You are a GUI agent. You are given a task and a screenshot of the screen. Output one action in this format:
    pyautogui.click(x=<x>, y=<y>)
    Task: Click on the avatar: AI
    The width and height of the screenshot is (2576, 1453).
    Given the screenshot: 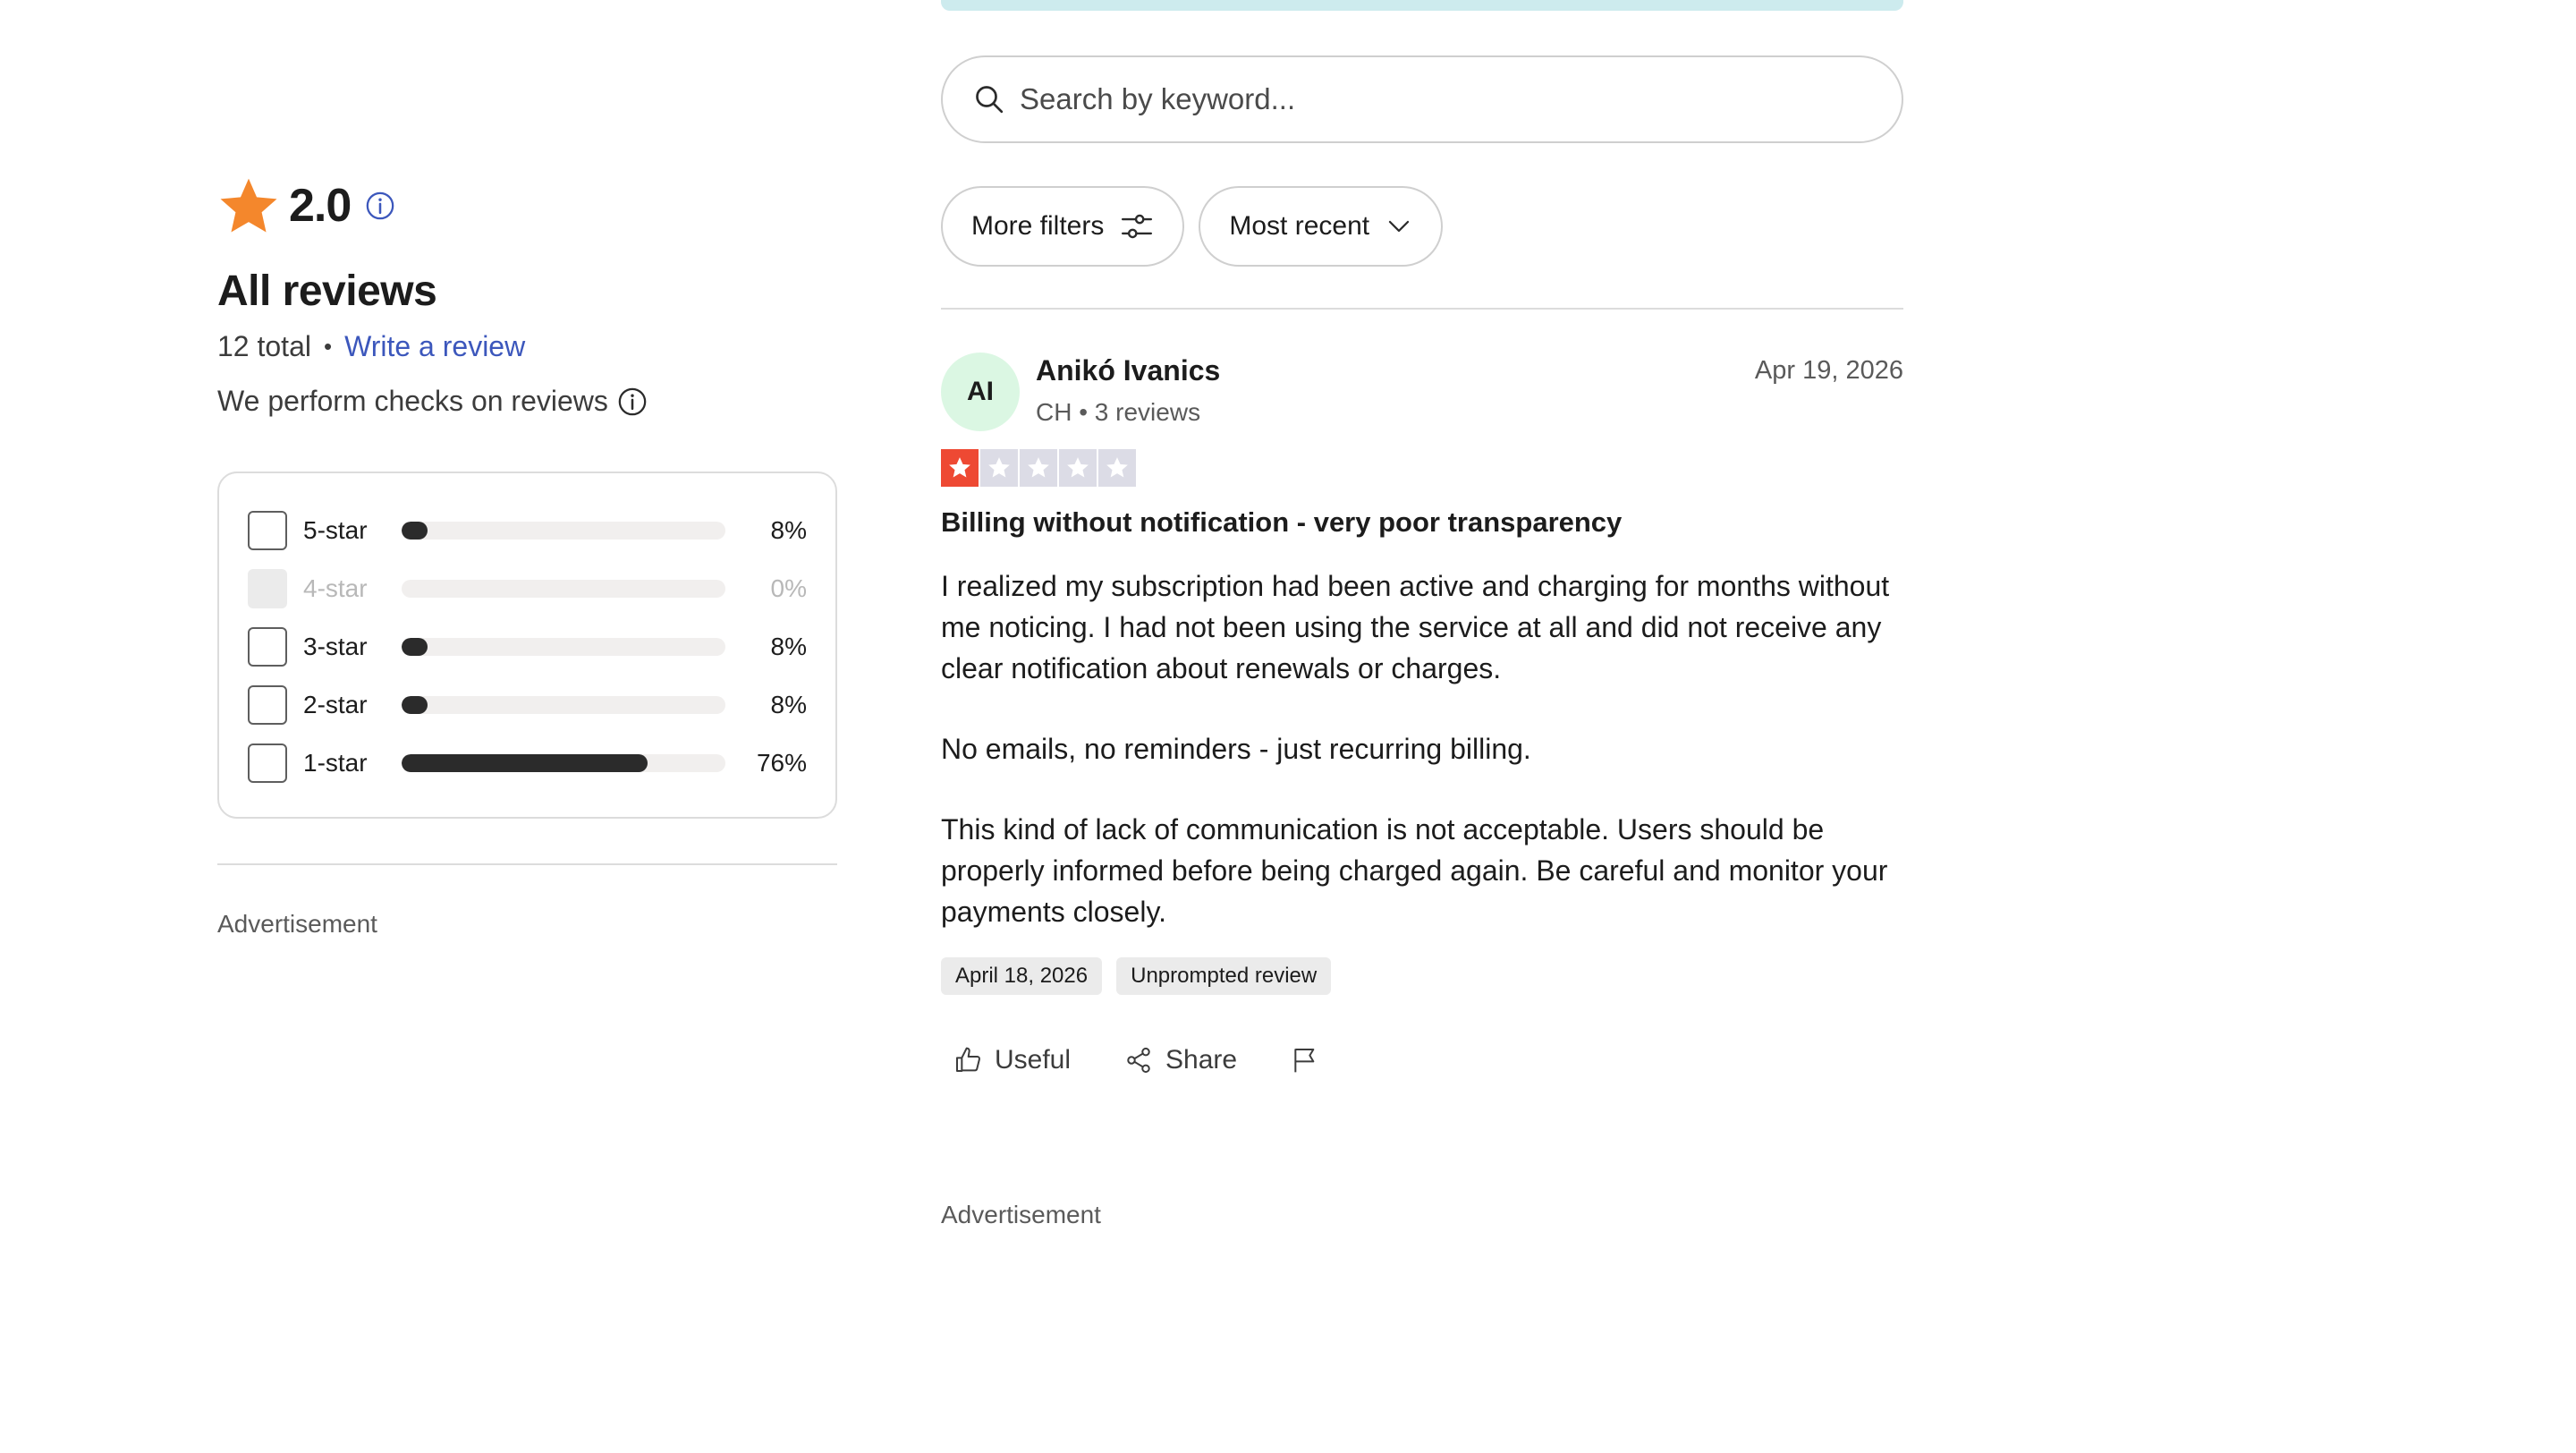 What is the action you would take?
    pyautogui.click(x=980, y=392)
    